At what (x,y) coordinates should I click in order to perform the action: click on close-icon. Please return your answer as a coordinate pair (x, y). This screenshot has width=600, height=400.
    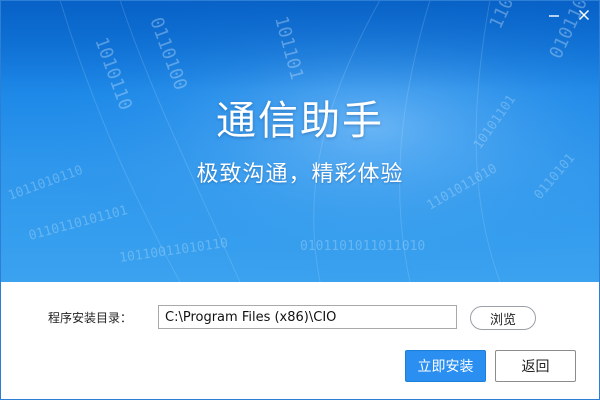
    Looking at the image, I should click on (584, 15).